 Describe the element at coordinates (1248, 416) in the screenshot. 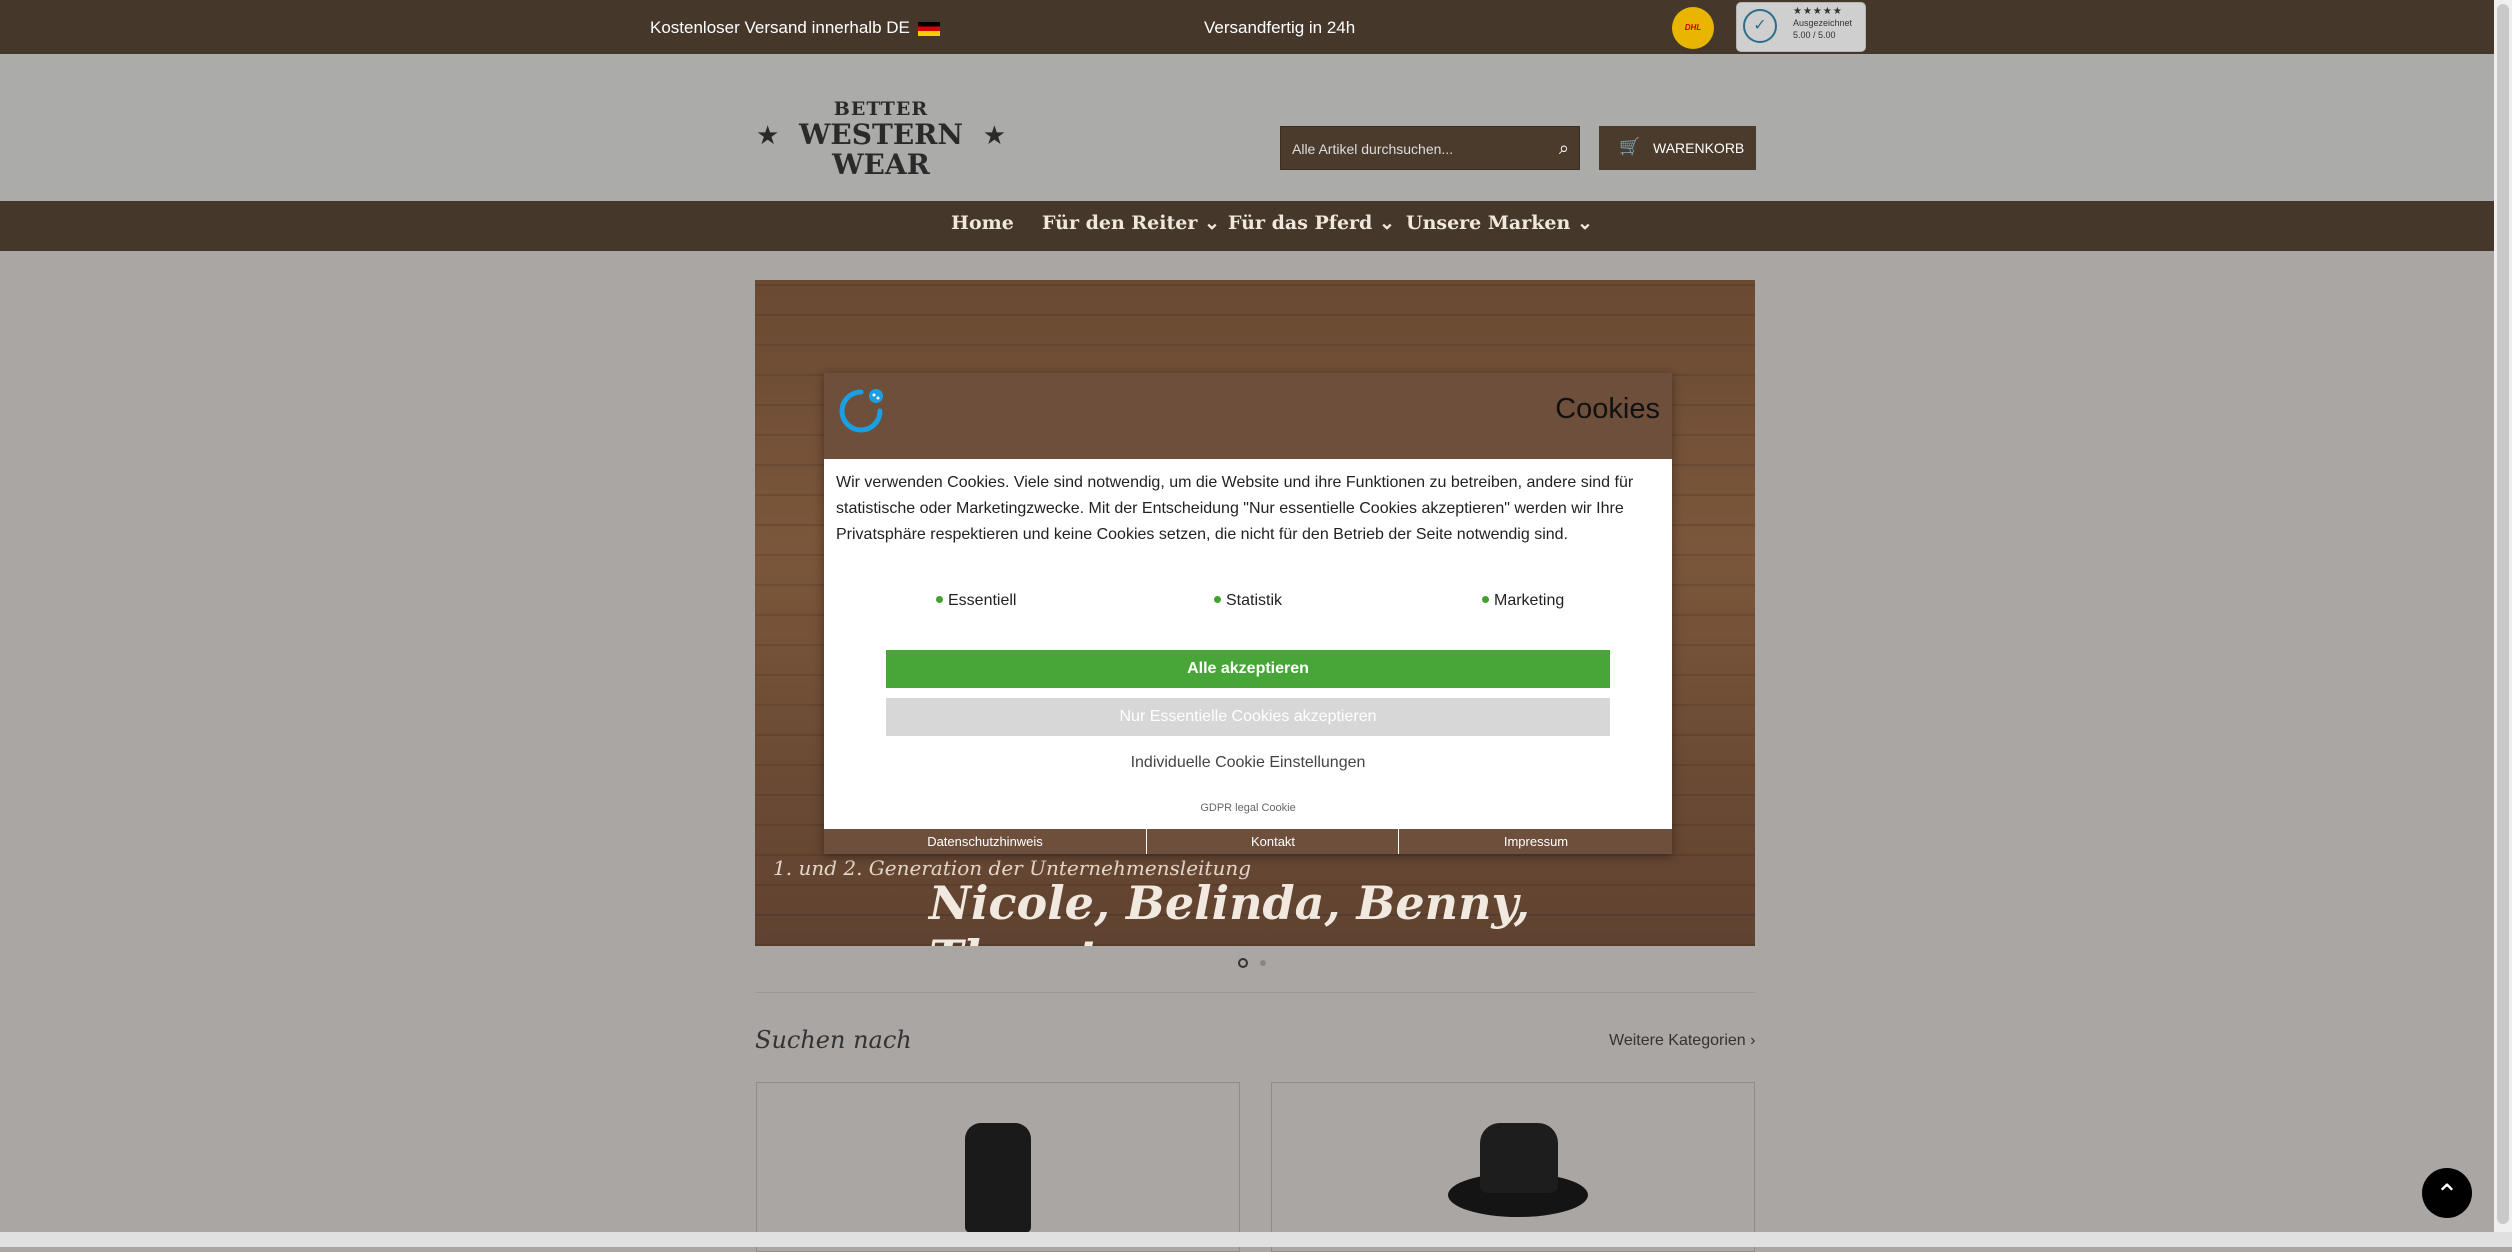

I see `cookie-dialog-header: Cookies` at that location.